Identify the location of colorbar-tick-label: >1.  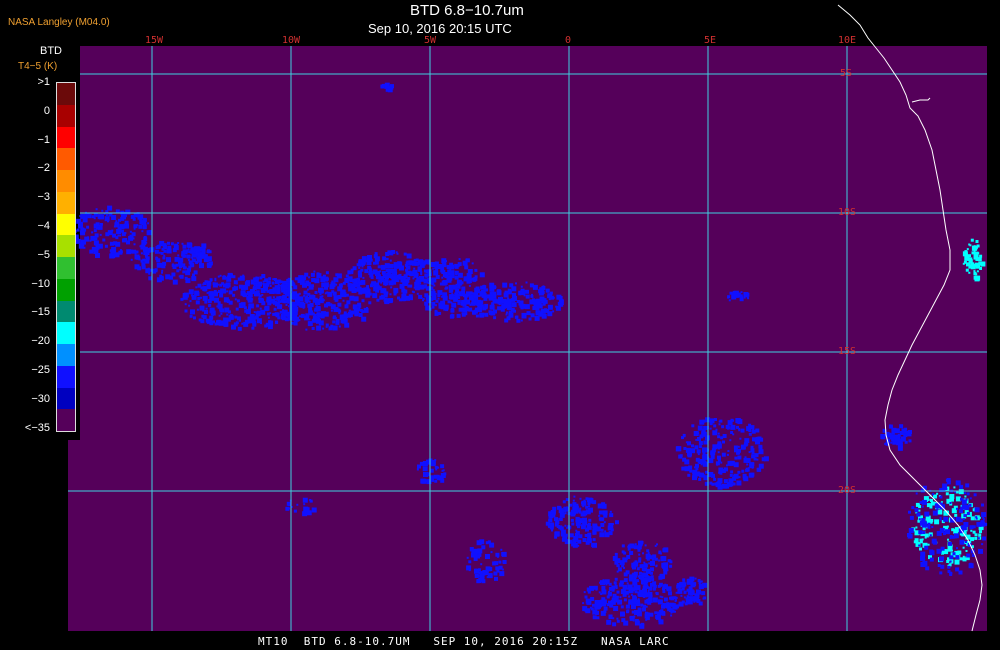
(43, 82).